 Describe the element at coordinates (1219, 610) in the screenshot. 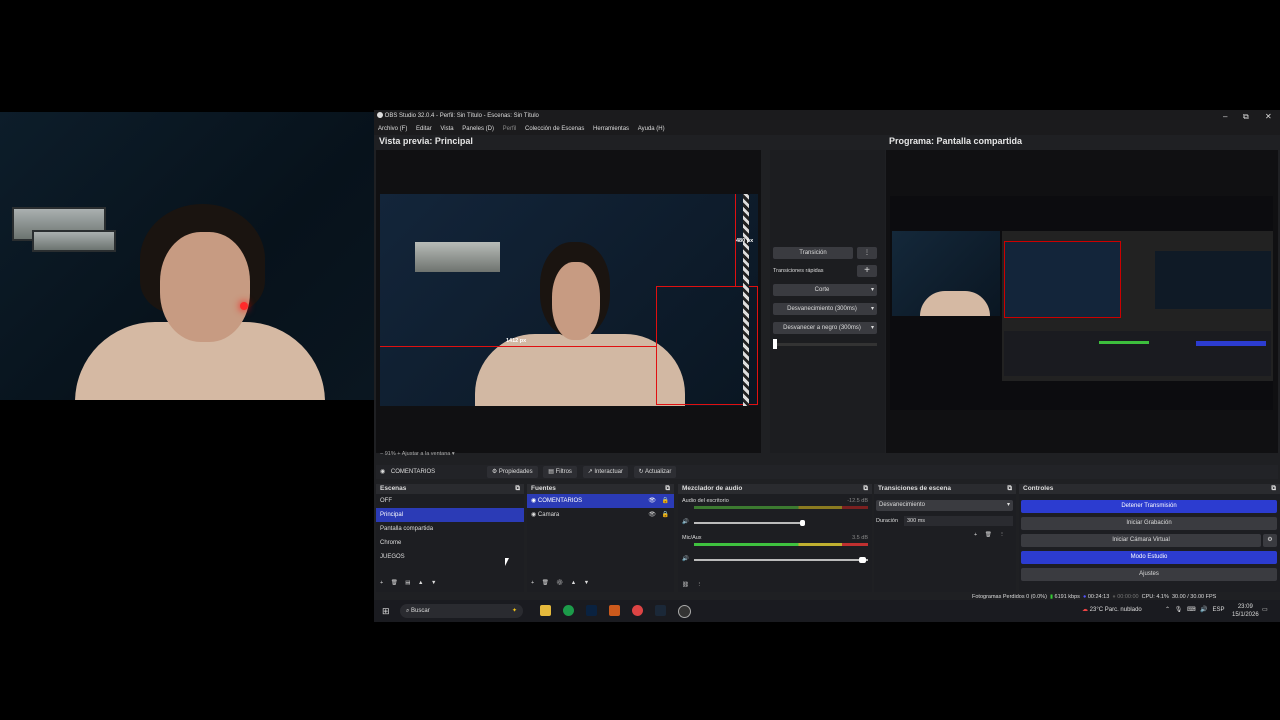

I see `language-indicator: ESP` at that location.